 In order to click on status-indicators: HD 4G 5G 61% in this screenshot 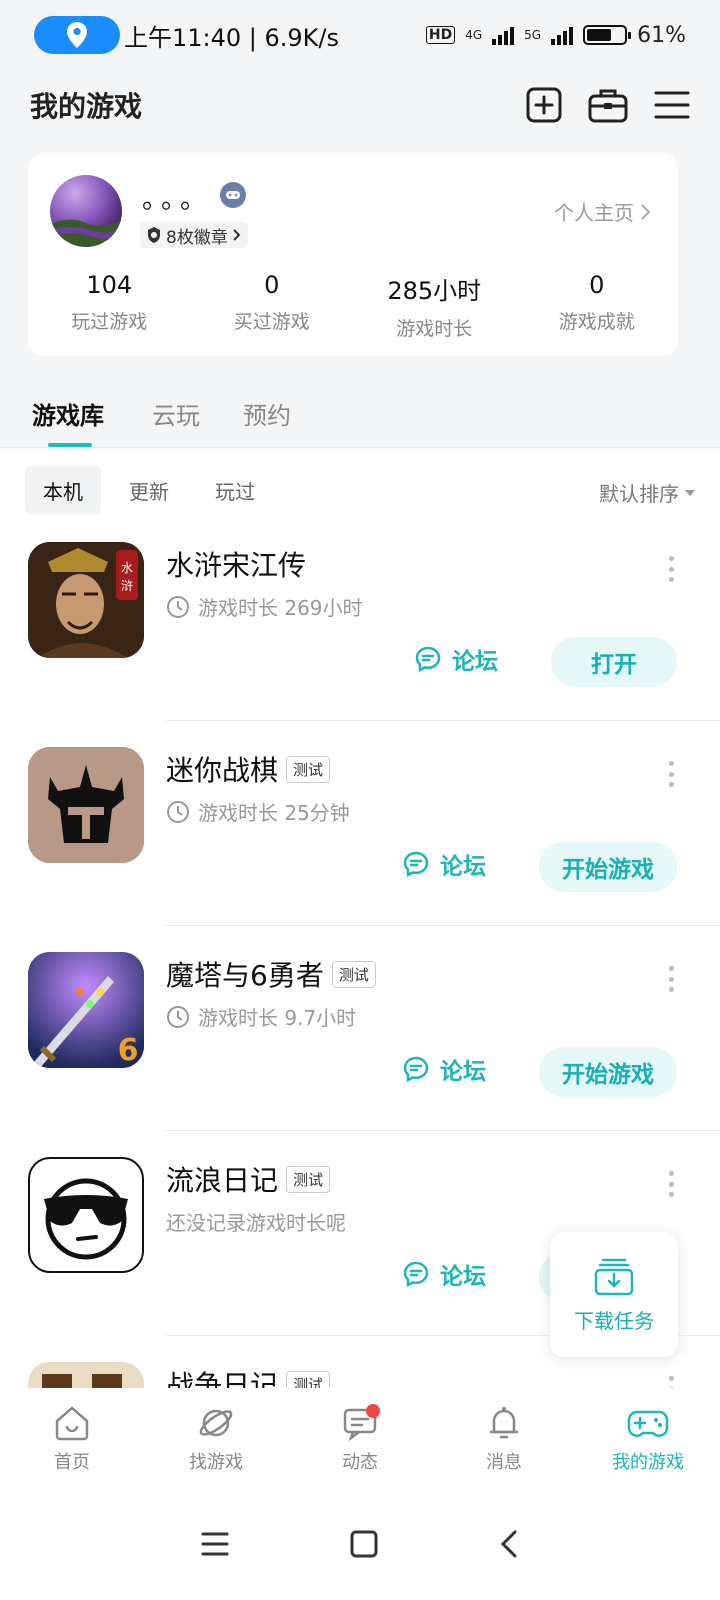, I will do `click(555, 35)`.